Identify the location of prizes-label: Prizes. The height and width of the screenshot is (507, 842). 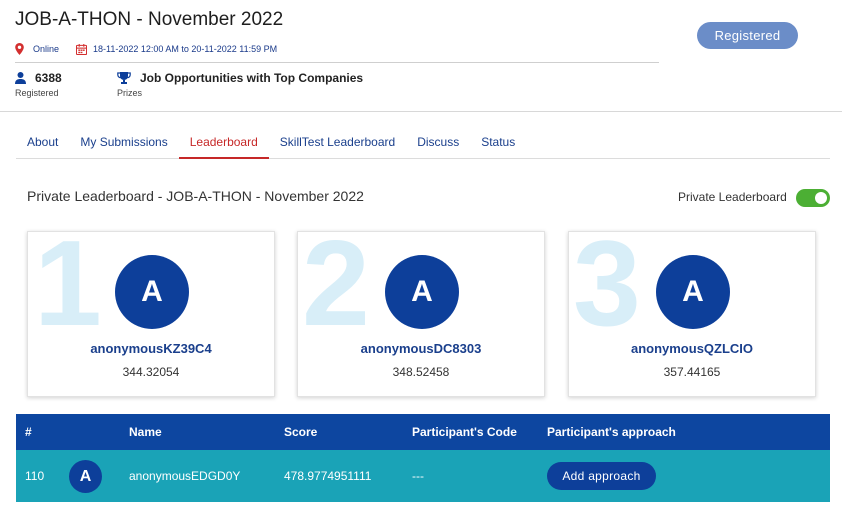
(130, 93).